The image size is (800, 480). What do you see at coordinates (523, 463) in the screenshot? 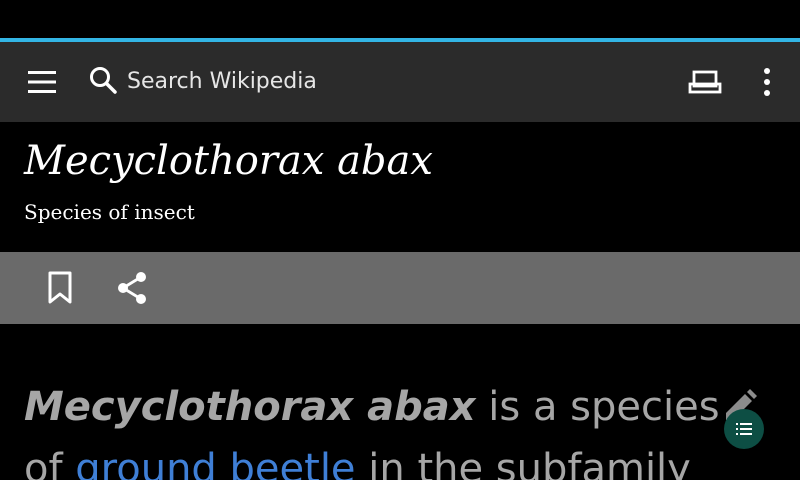
I see `lead-text-continued: in the subfamily` at bounding box center [523, 463].